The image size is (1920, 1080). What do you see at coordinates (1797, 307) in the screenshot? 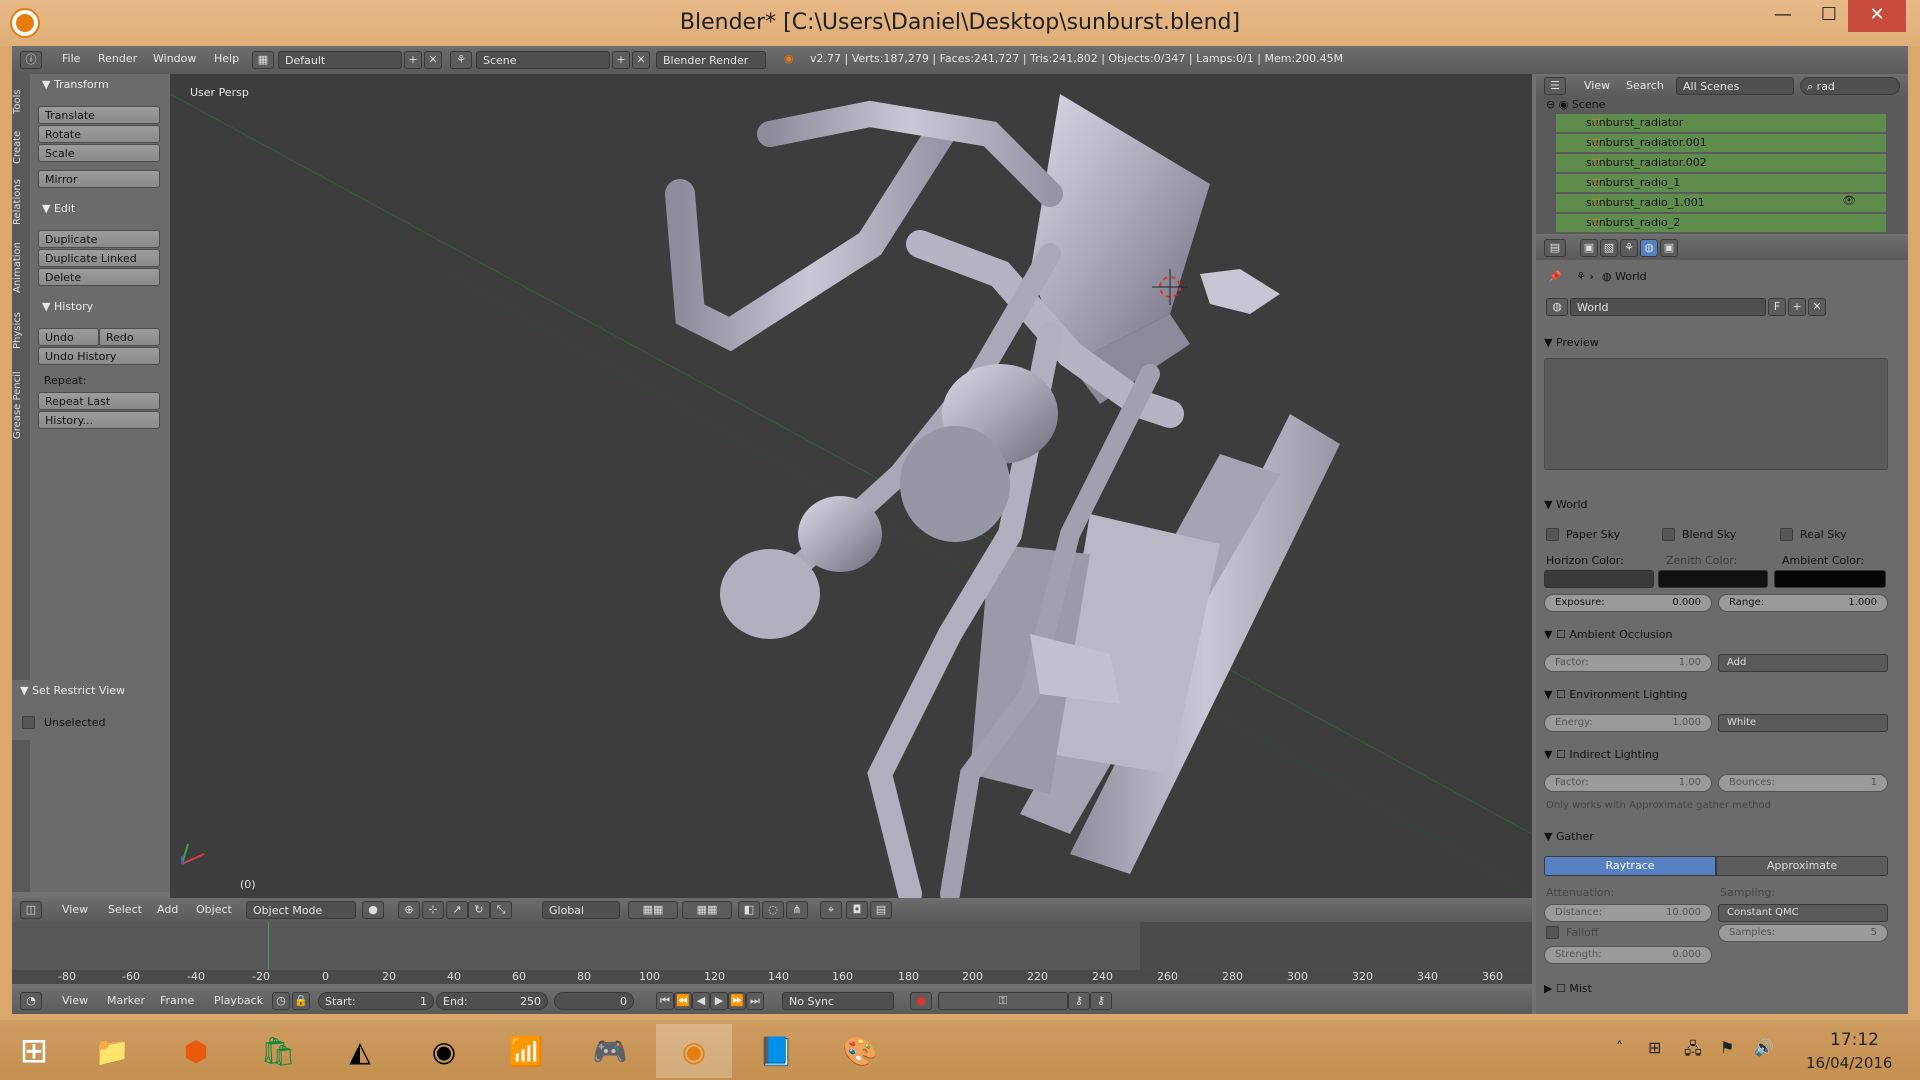
I see `world-add-icon: +` at bounding box center [1797, 307].